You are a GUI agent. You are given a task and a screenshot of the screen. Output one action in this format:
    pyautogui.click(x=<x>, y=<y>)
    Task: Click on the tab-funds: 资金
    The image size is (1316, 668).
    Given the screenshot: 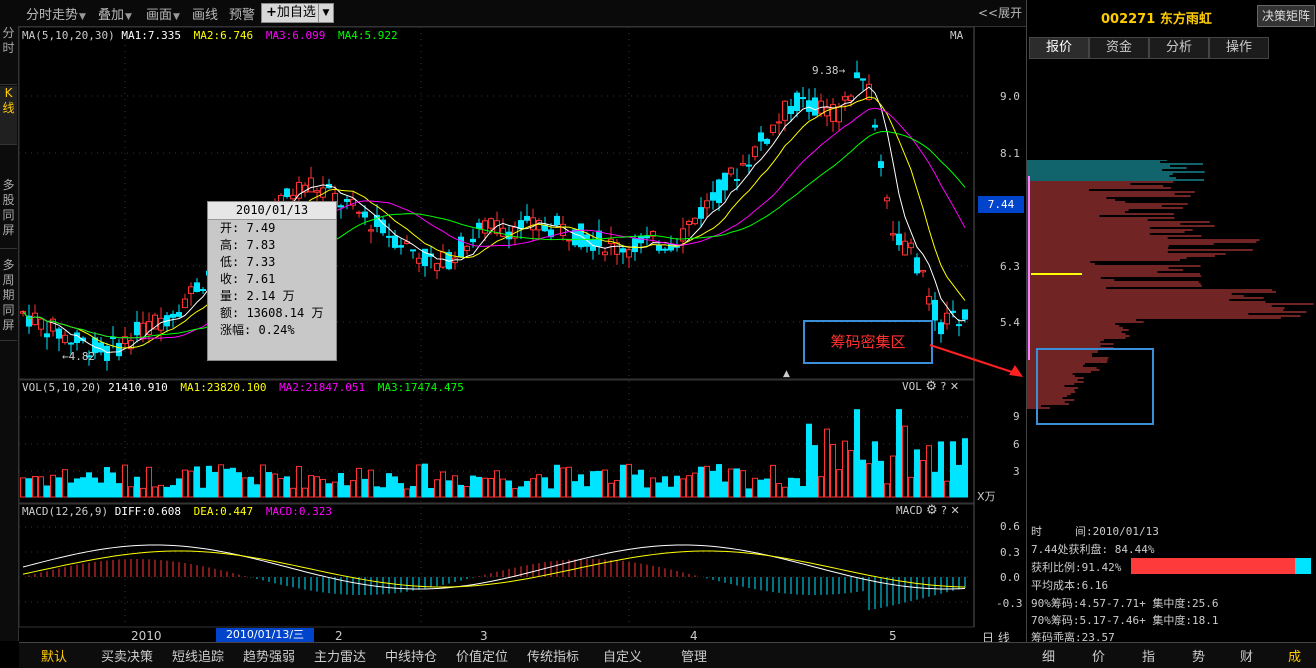 What is the action you would take?
    pyautogui.click(x=1119, y=48)
    